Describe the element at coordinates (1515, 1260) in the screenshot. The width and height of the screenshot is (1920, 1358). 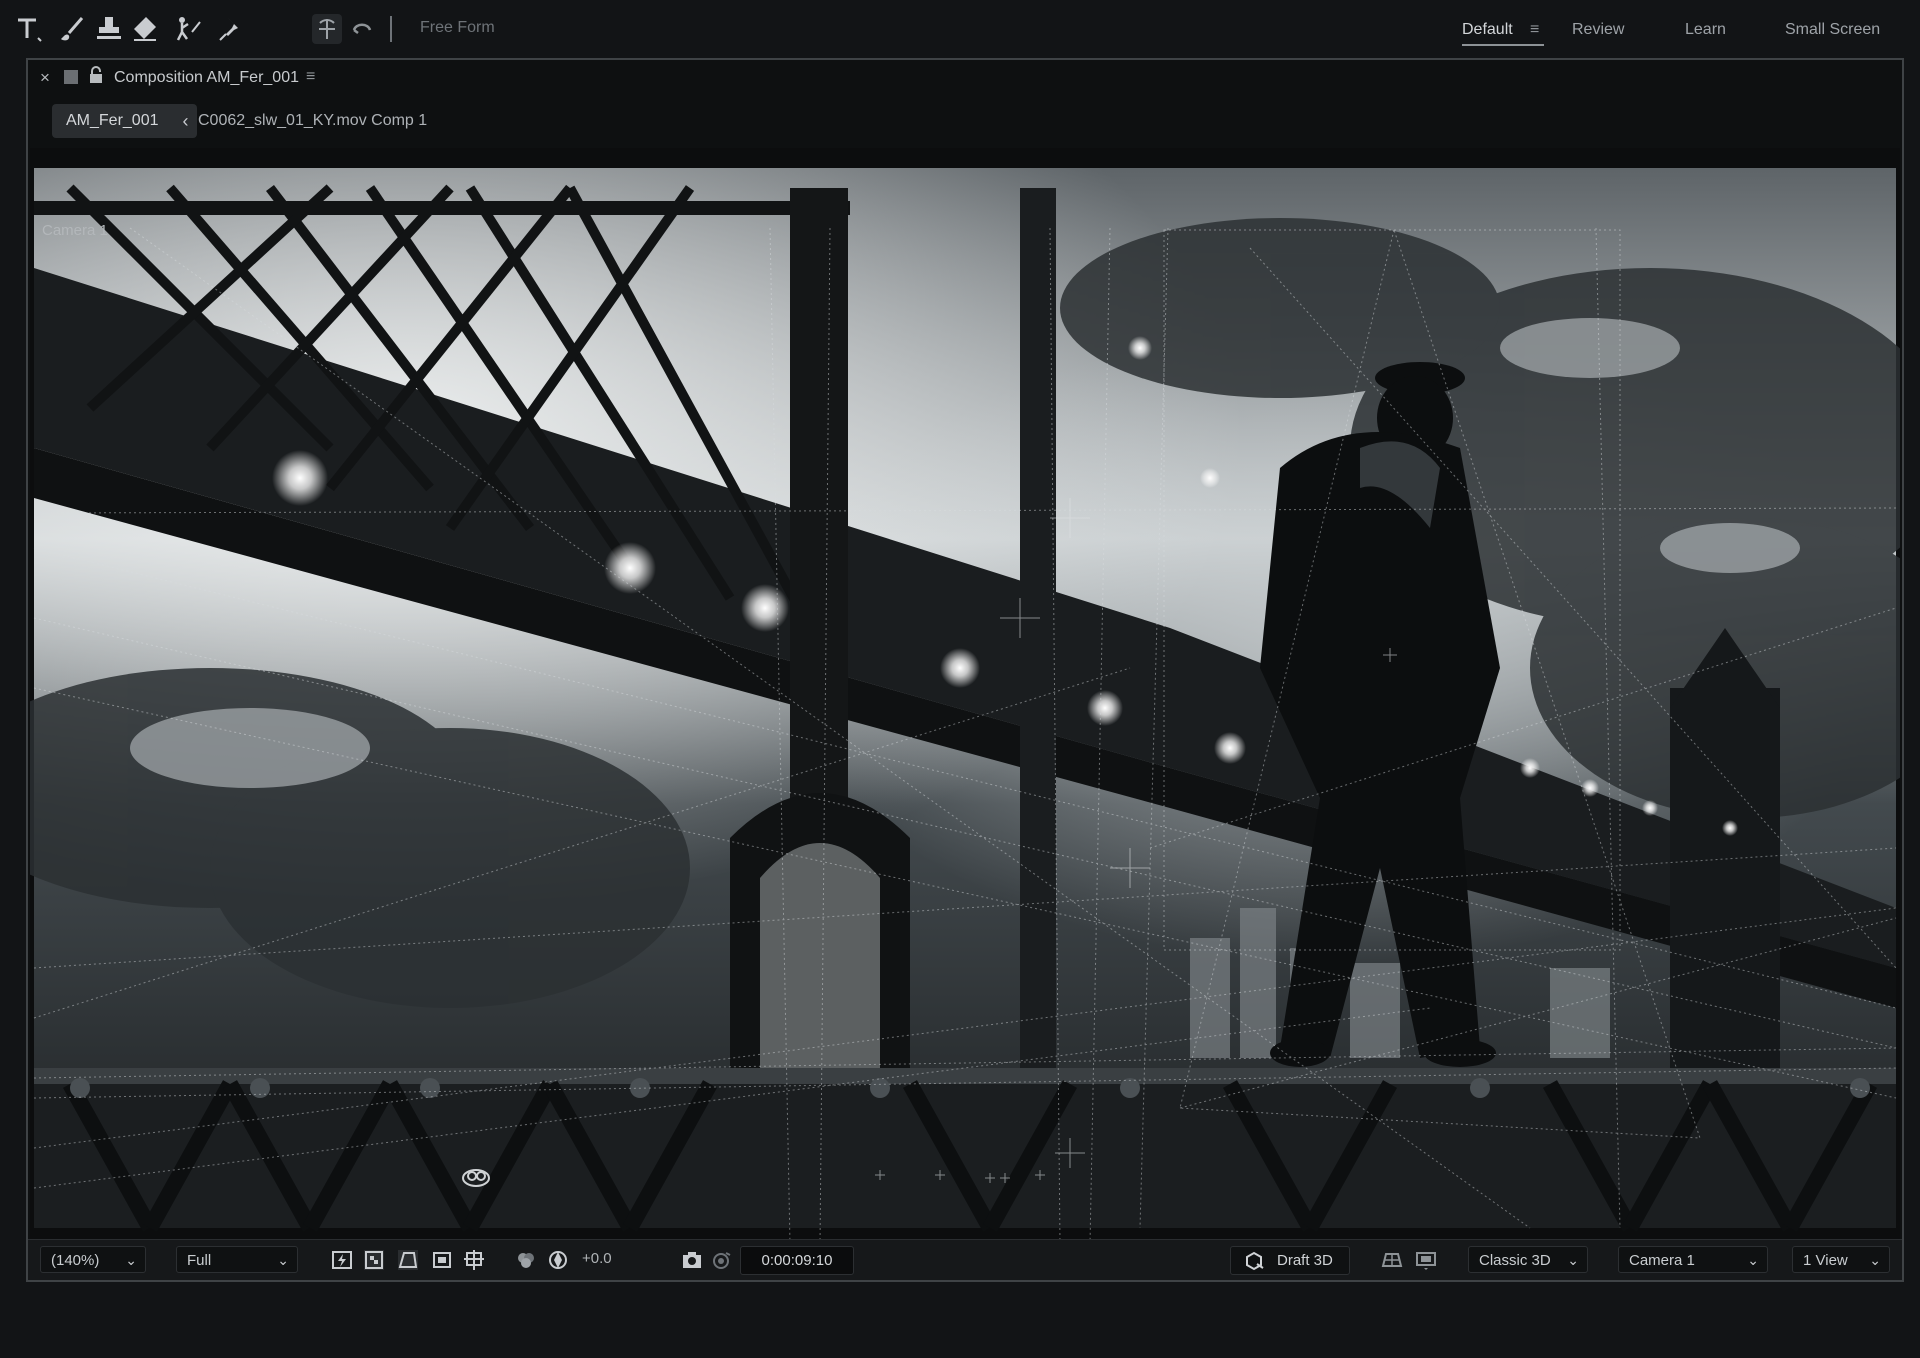
I see `renderer-value: Classic 3D` at that location.